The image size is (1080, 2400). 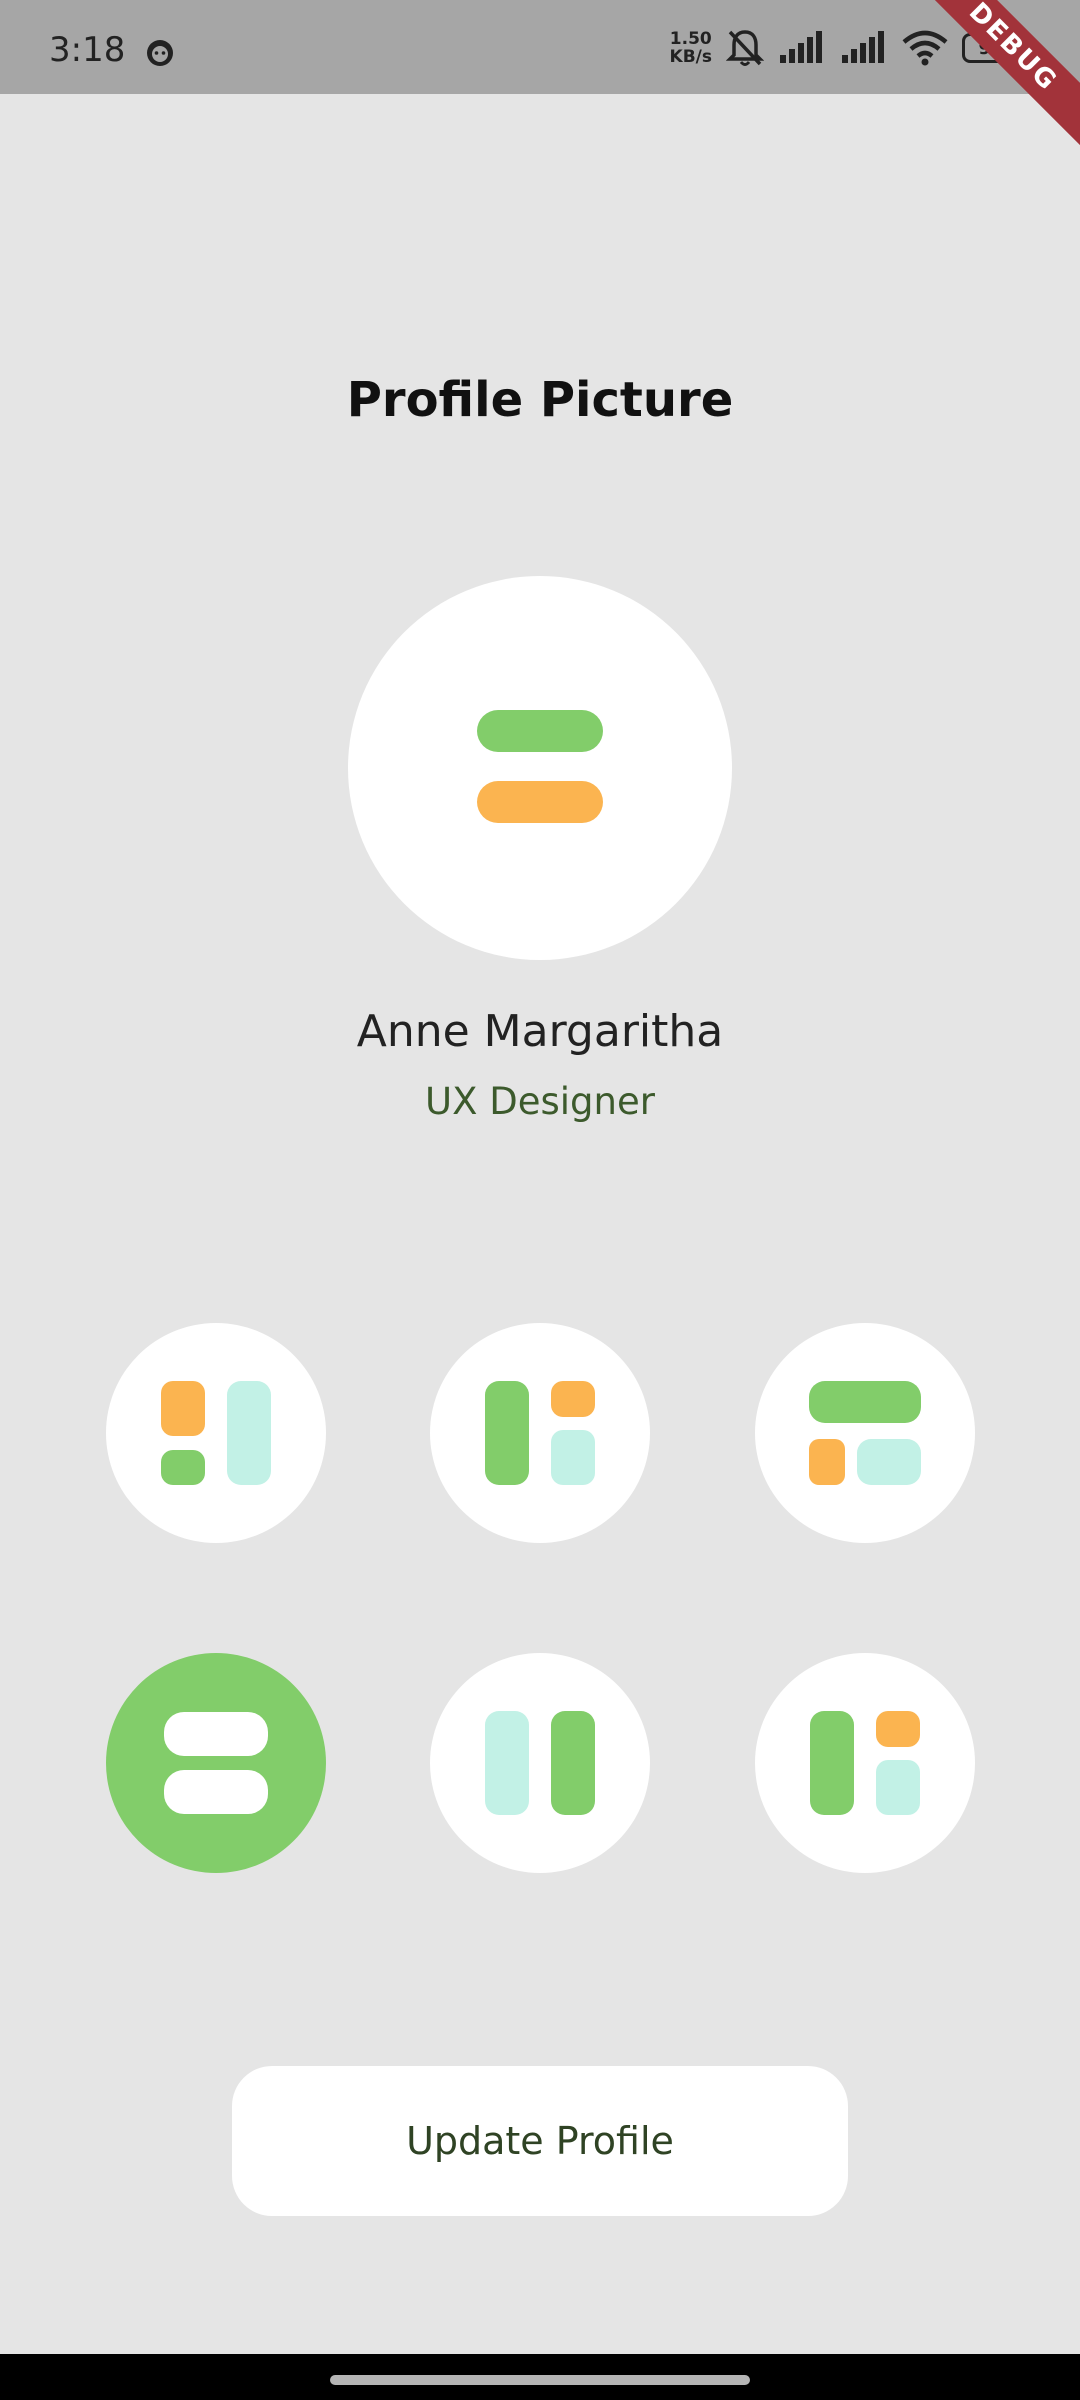 I want to click on network-speed: 1.50 KB/s, so click(x=691, y=48).